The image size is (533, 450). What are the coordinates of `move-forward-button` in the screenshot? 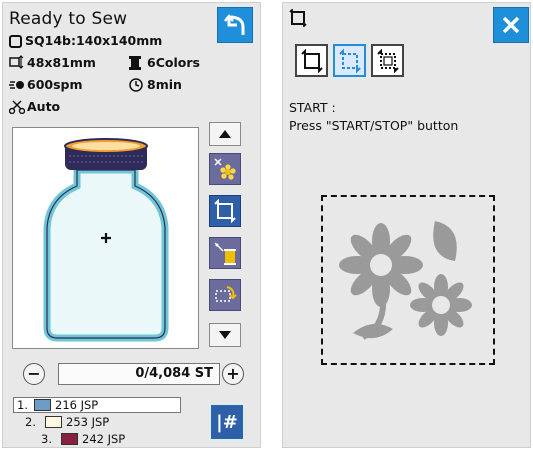 It's located at (225, 295).